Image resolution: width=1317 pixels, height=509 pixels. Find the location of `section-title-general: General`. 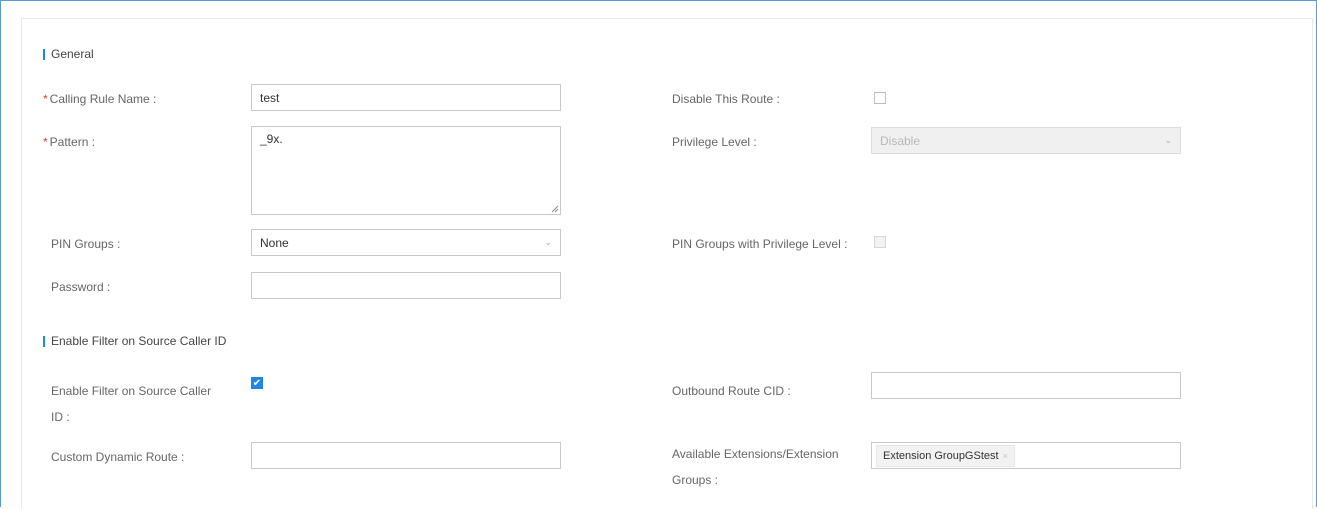

section-title-general: General is located at coordinates (68, 54).